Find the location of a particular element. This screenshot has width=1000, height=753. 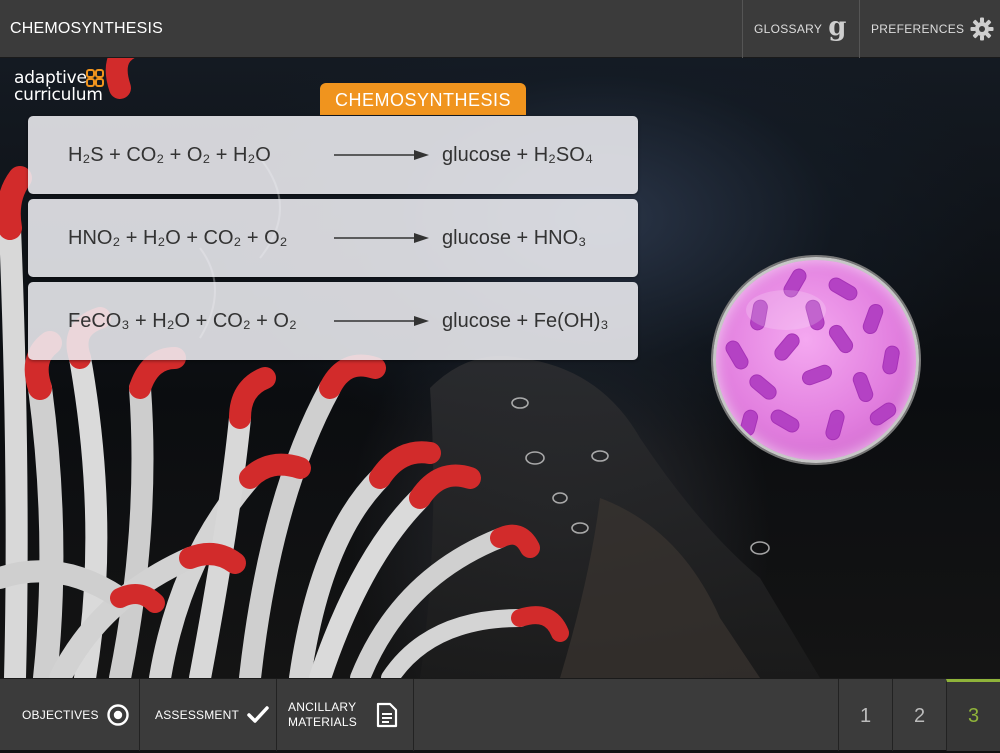

equation-panel: FeCO₃ + H₂O + CO₂ + O₂ glucose + Fe(OH)₃ is located at coordinates (333, 321).